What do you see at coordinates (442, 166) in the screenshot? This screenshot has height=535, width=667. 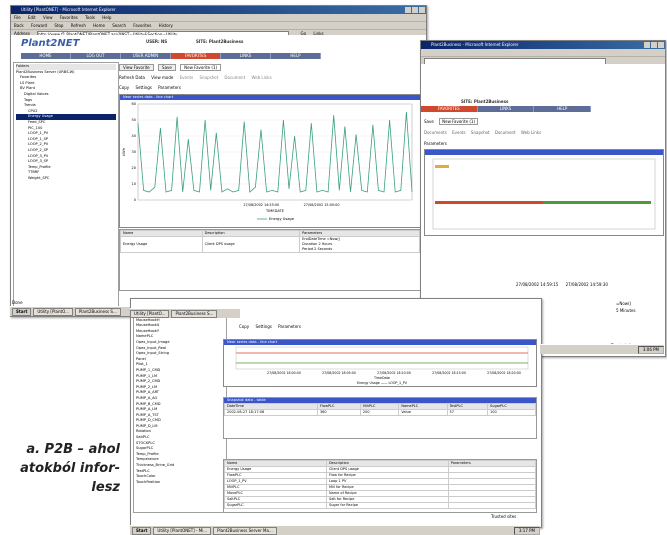 I see `status-mark` at bounding box center [442, 166].